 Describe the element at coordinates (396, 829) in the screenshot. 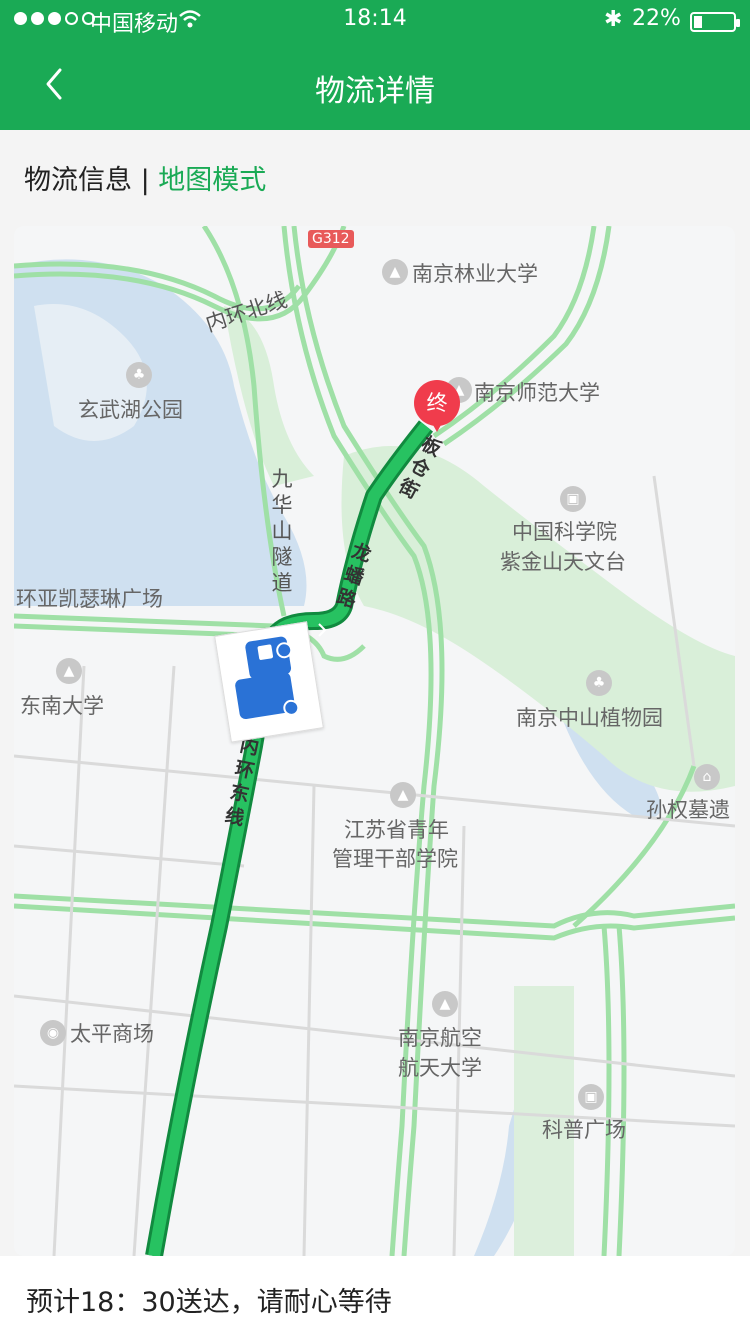

I see `poi-label-youth-1: 江苏省青年` at that location.